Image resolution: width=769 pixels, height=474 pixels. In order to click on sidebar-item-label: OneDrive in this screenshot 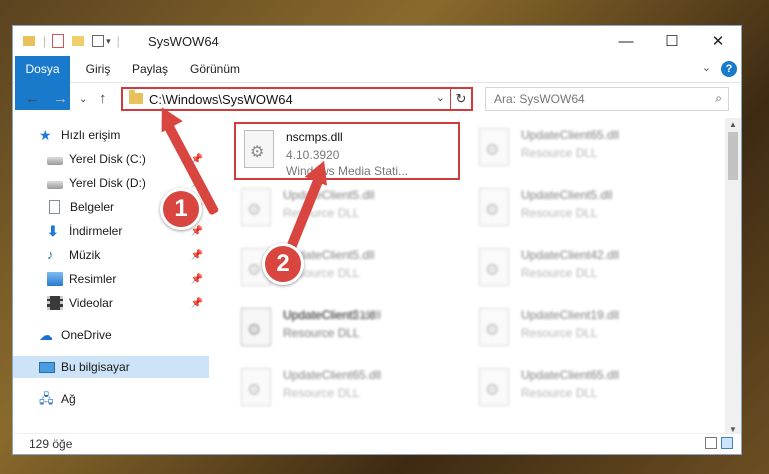, I will do `click(86, 335)`.